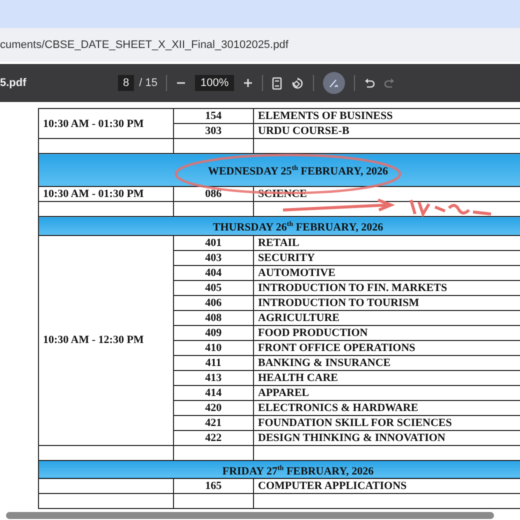 This screenshot has width=520, height=520. I want to click on code-cell: 421, so click(213, 422).